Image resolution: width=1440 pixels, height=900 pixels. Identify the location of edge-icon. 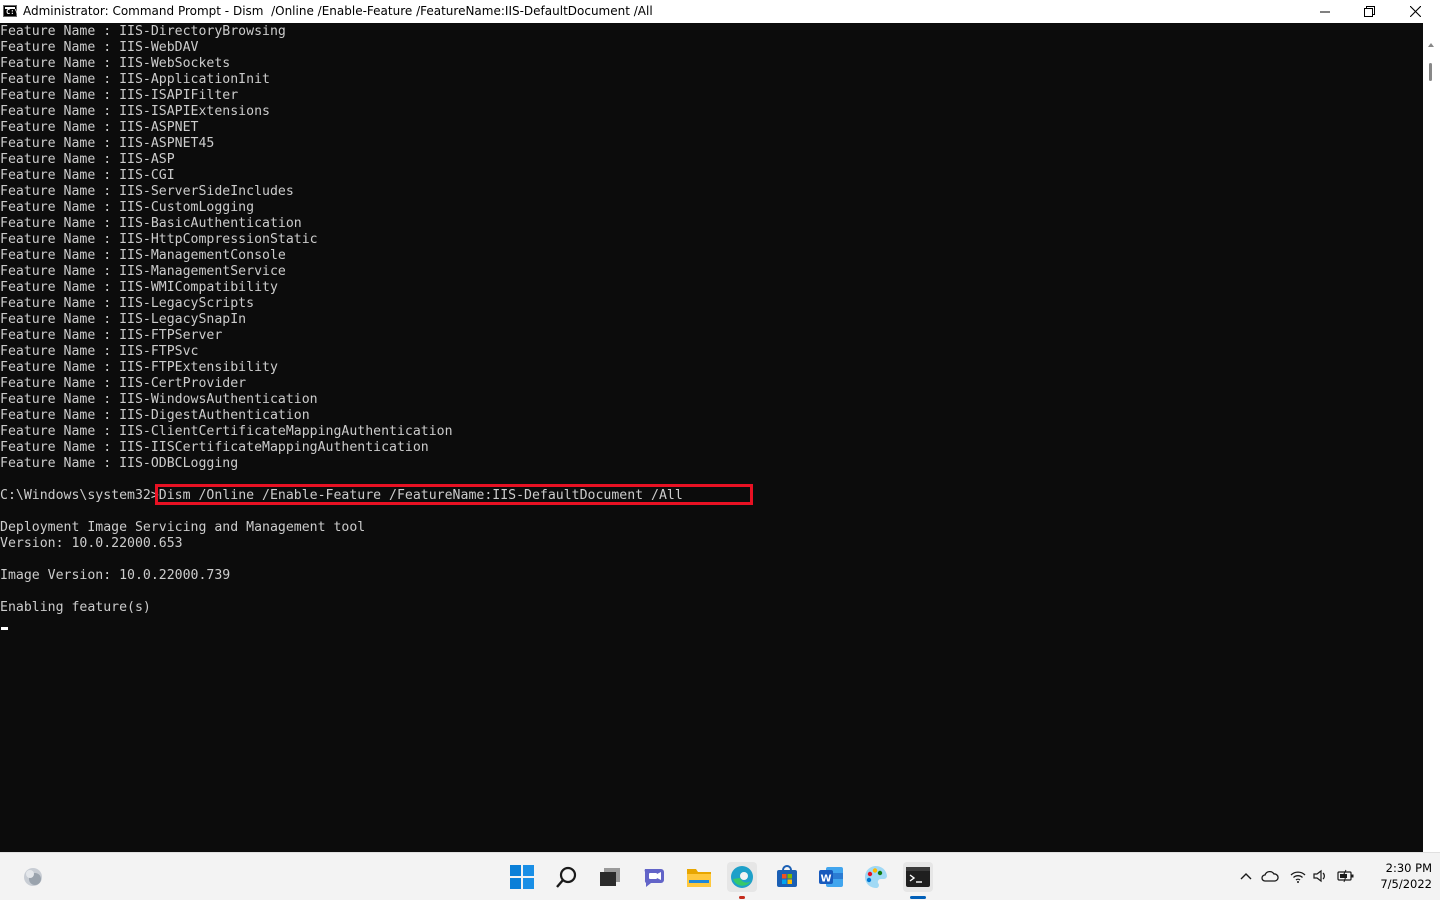
(742, 877).